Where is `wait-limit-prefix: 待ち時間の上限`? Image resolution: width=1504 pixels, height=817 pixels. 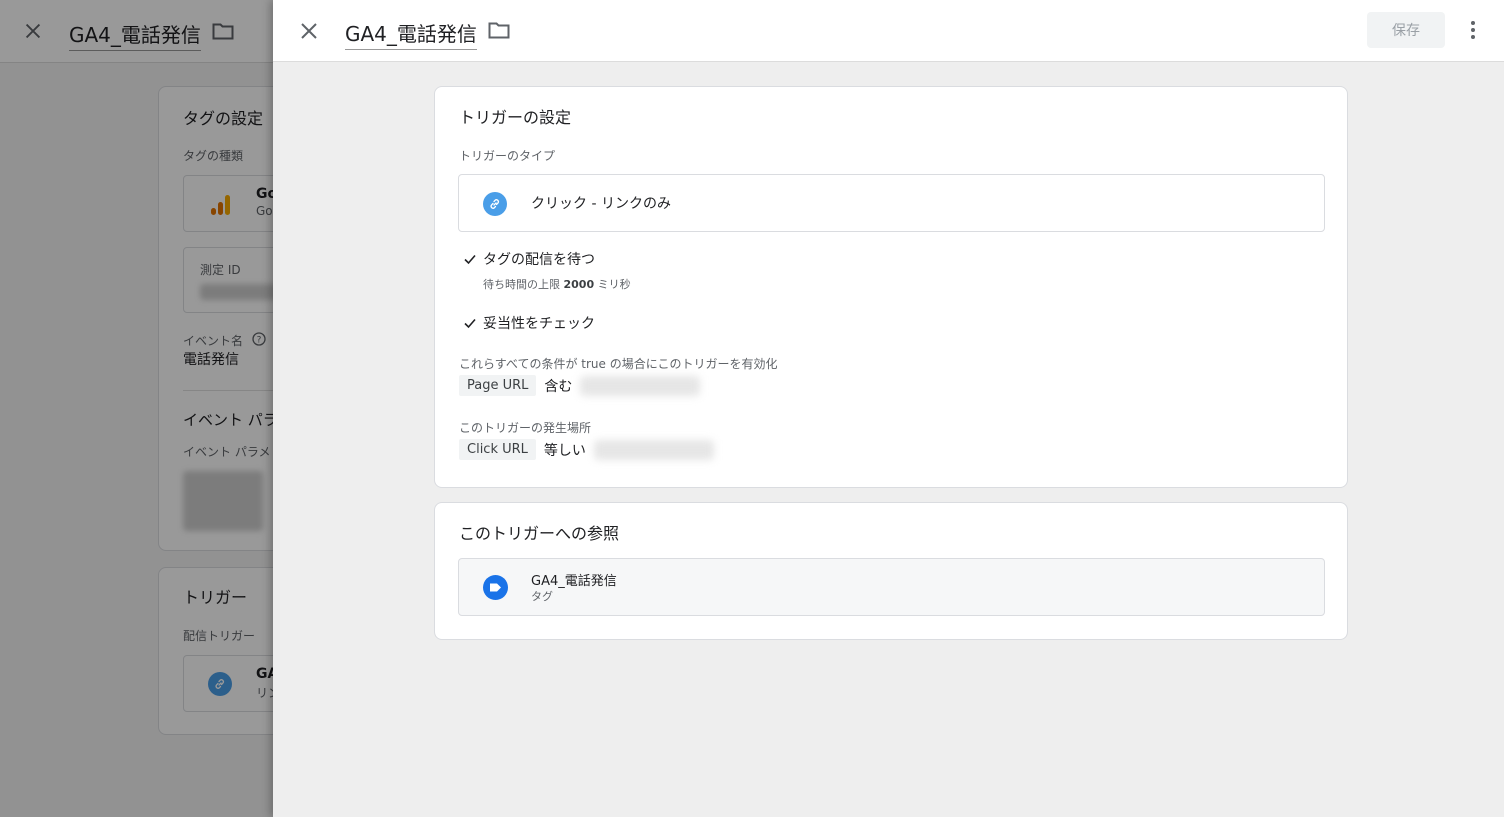 wait-limit-prefix: 待ち時間の上限 is located at coordinates (521, 284).